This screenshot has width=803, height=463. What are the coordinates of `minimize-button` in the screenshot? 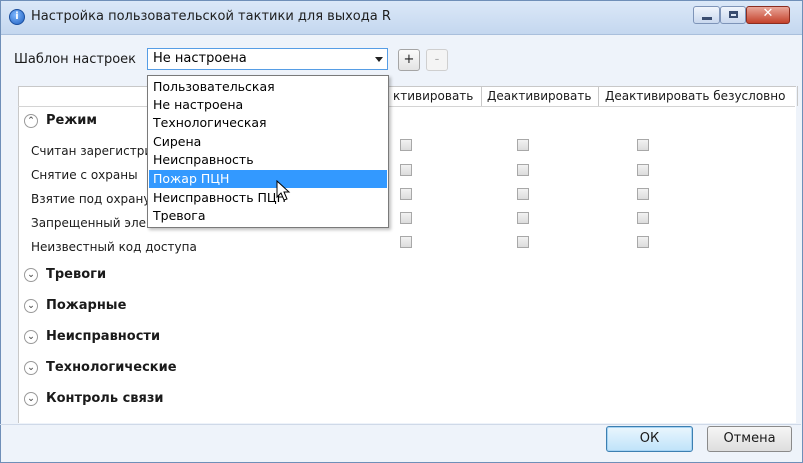 It's located at (706, 15).